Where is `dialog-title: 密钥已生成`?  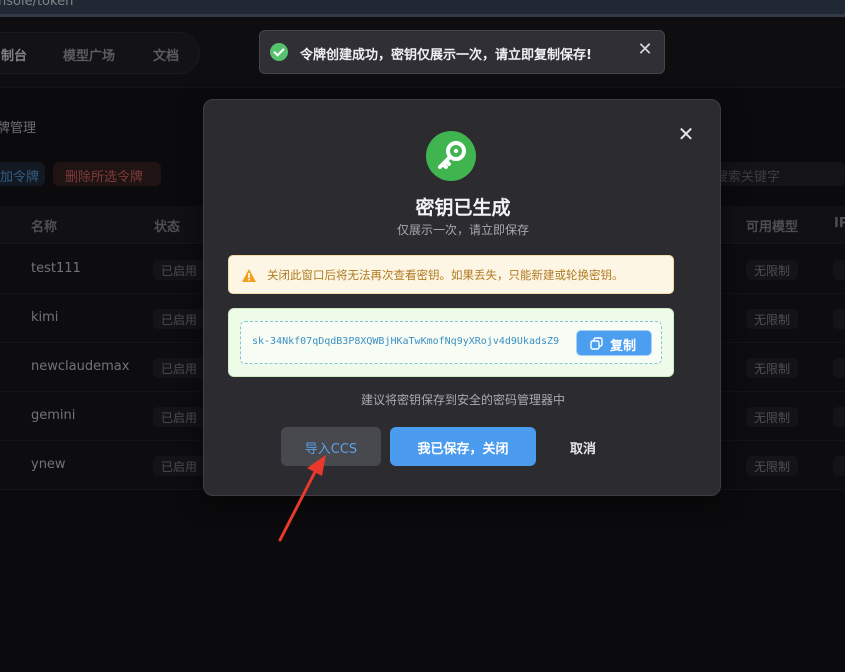 dialog-title: 密钥已生成 is located at coordinates (463, 208).